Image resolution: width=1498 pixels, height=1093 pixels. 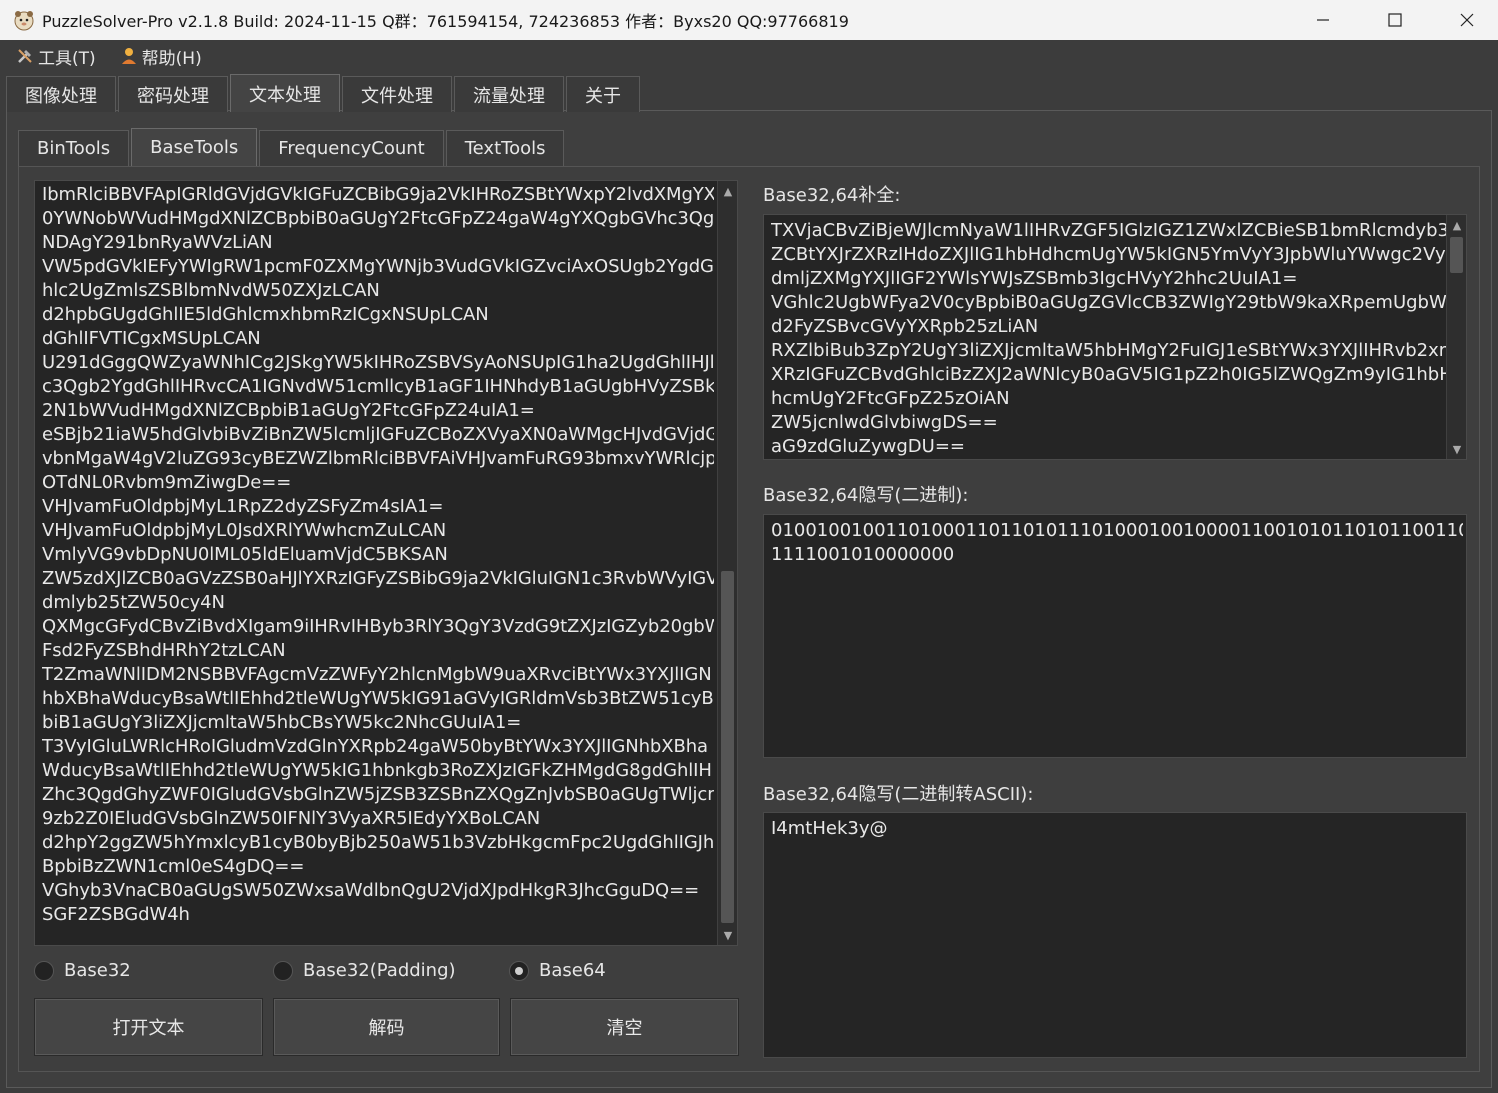 I want to click on radio-base32-label: Base32, so click(x=97, y=970).